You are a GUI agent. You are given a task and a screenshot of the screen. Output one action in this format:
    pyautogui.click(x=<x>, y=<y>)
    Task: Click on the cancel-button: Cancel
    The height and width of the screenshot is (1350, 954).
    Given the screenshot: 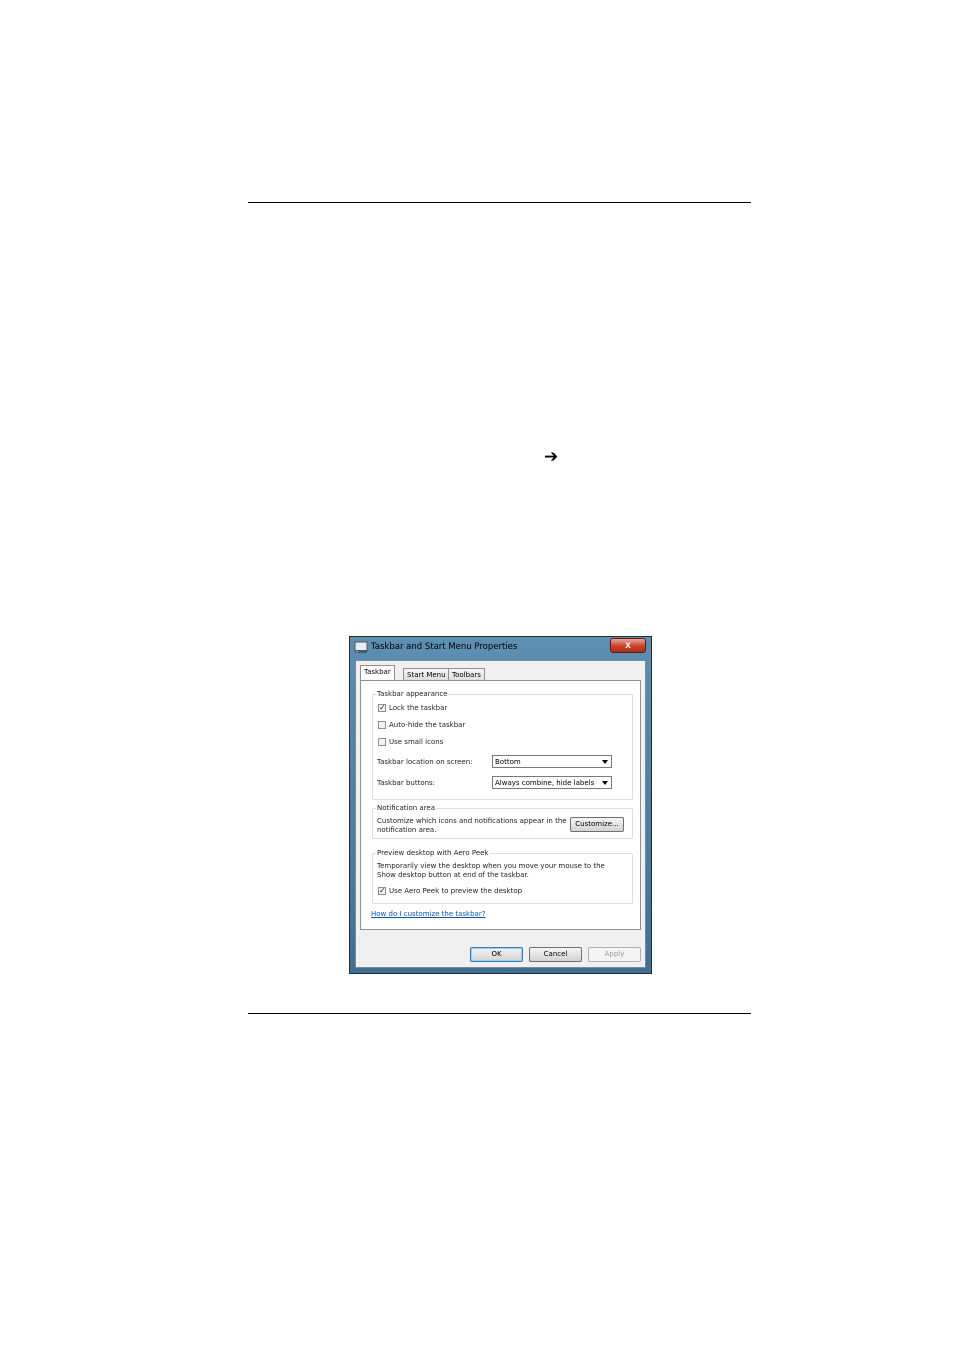 What is the action you would take?
    pyautogui.click(x=555, y=954)
    